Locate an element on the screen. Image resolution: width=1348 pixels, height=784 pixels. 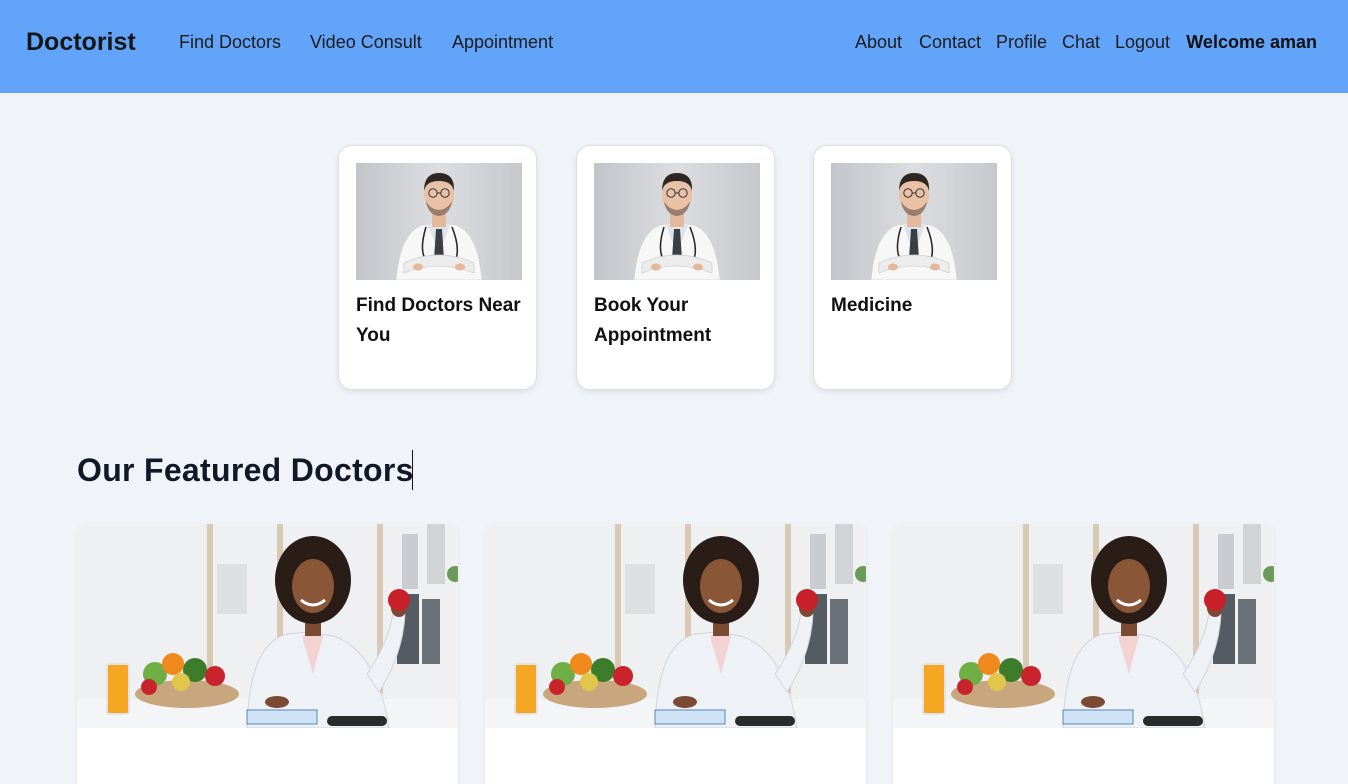
service-card-book-appointment: Book Your Appointment is located at coordinates (675, 267).